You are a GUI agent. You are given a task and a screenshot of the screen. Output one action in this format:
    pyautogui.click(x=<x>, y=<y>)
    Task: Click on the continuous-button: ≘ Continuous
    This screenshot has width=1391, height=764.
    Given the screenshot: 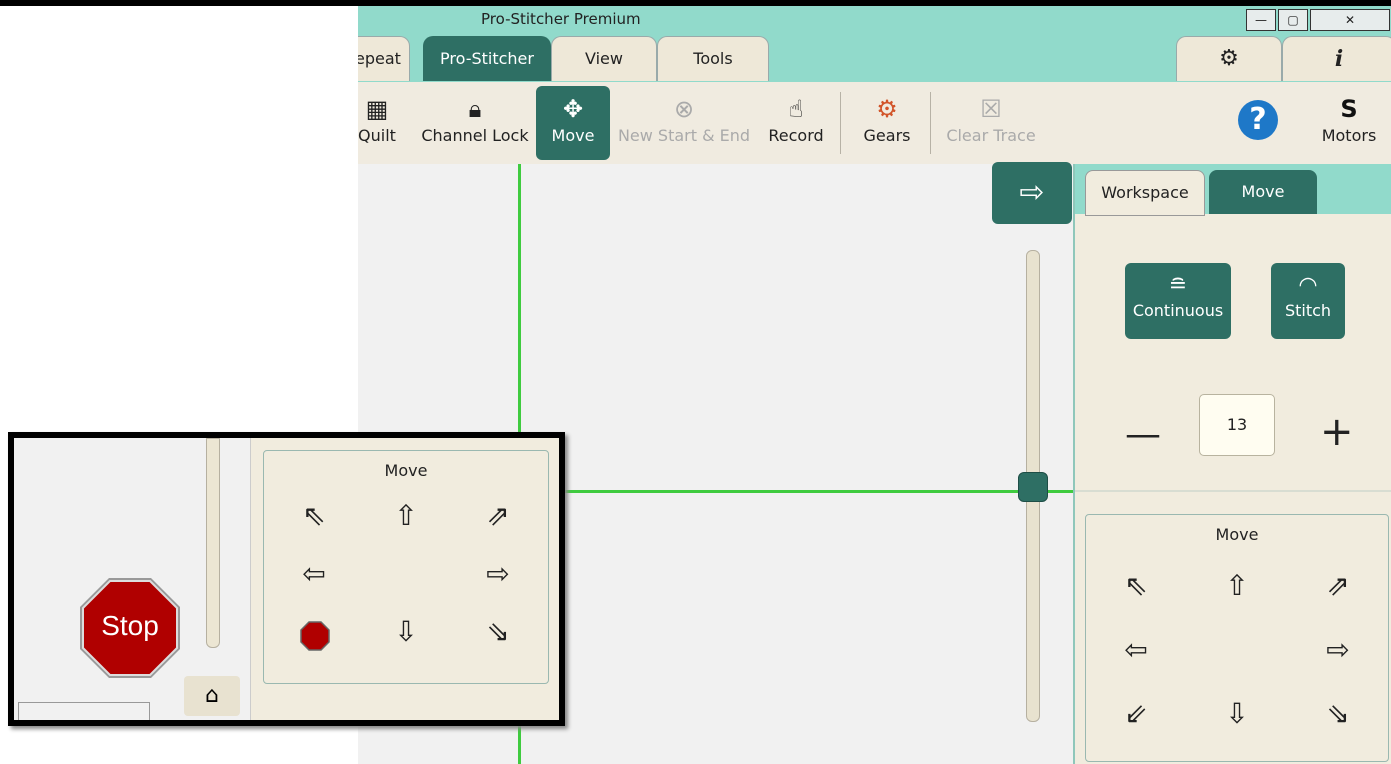 What is the action you would take?
    pyautogui.click(x=1178, y=301)
    